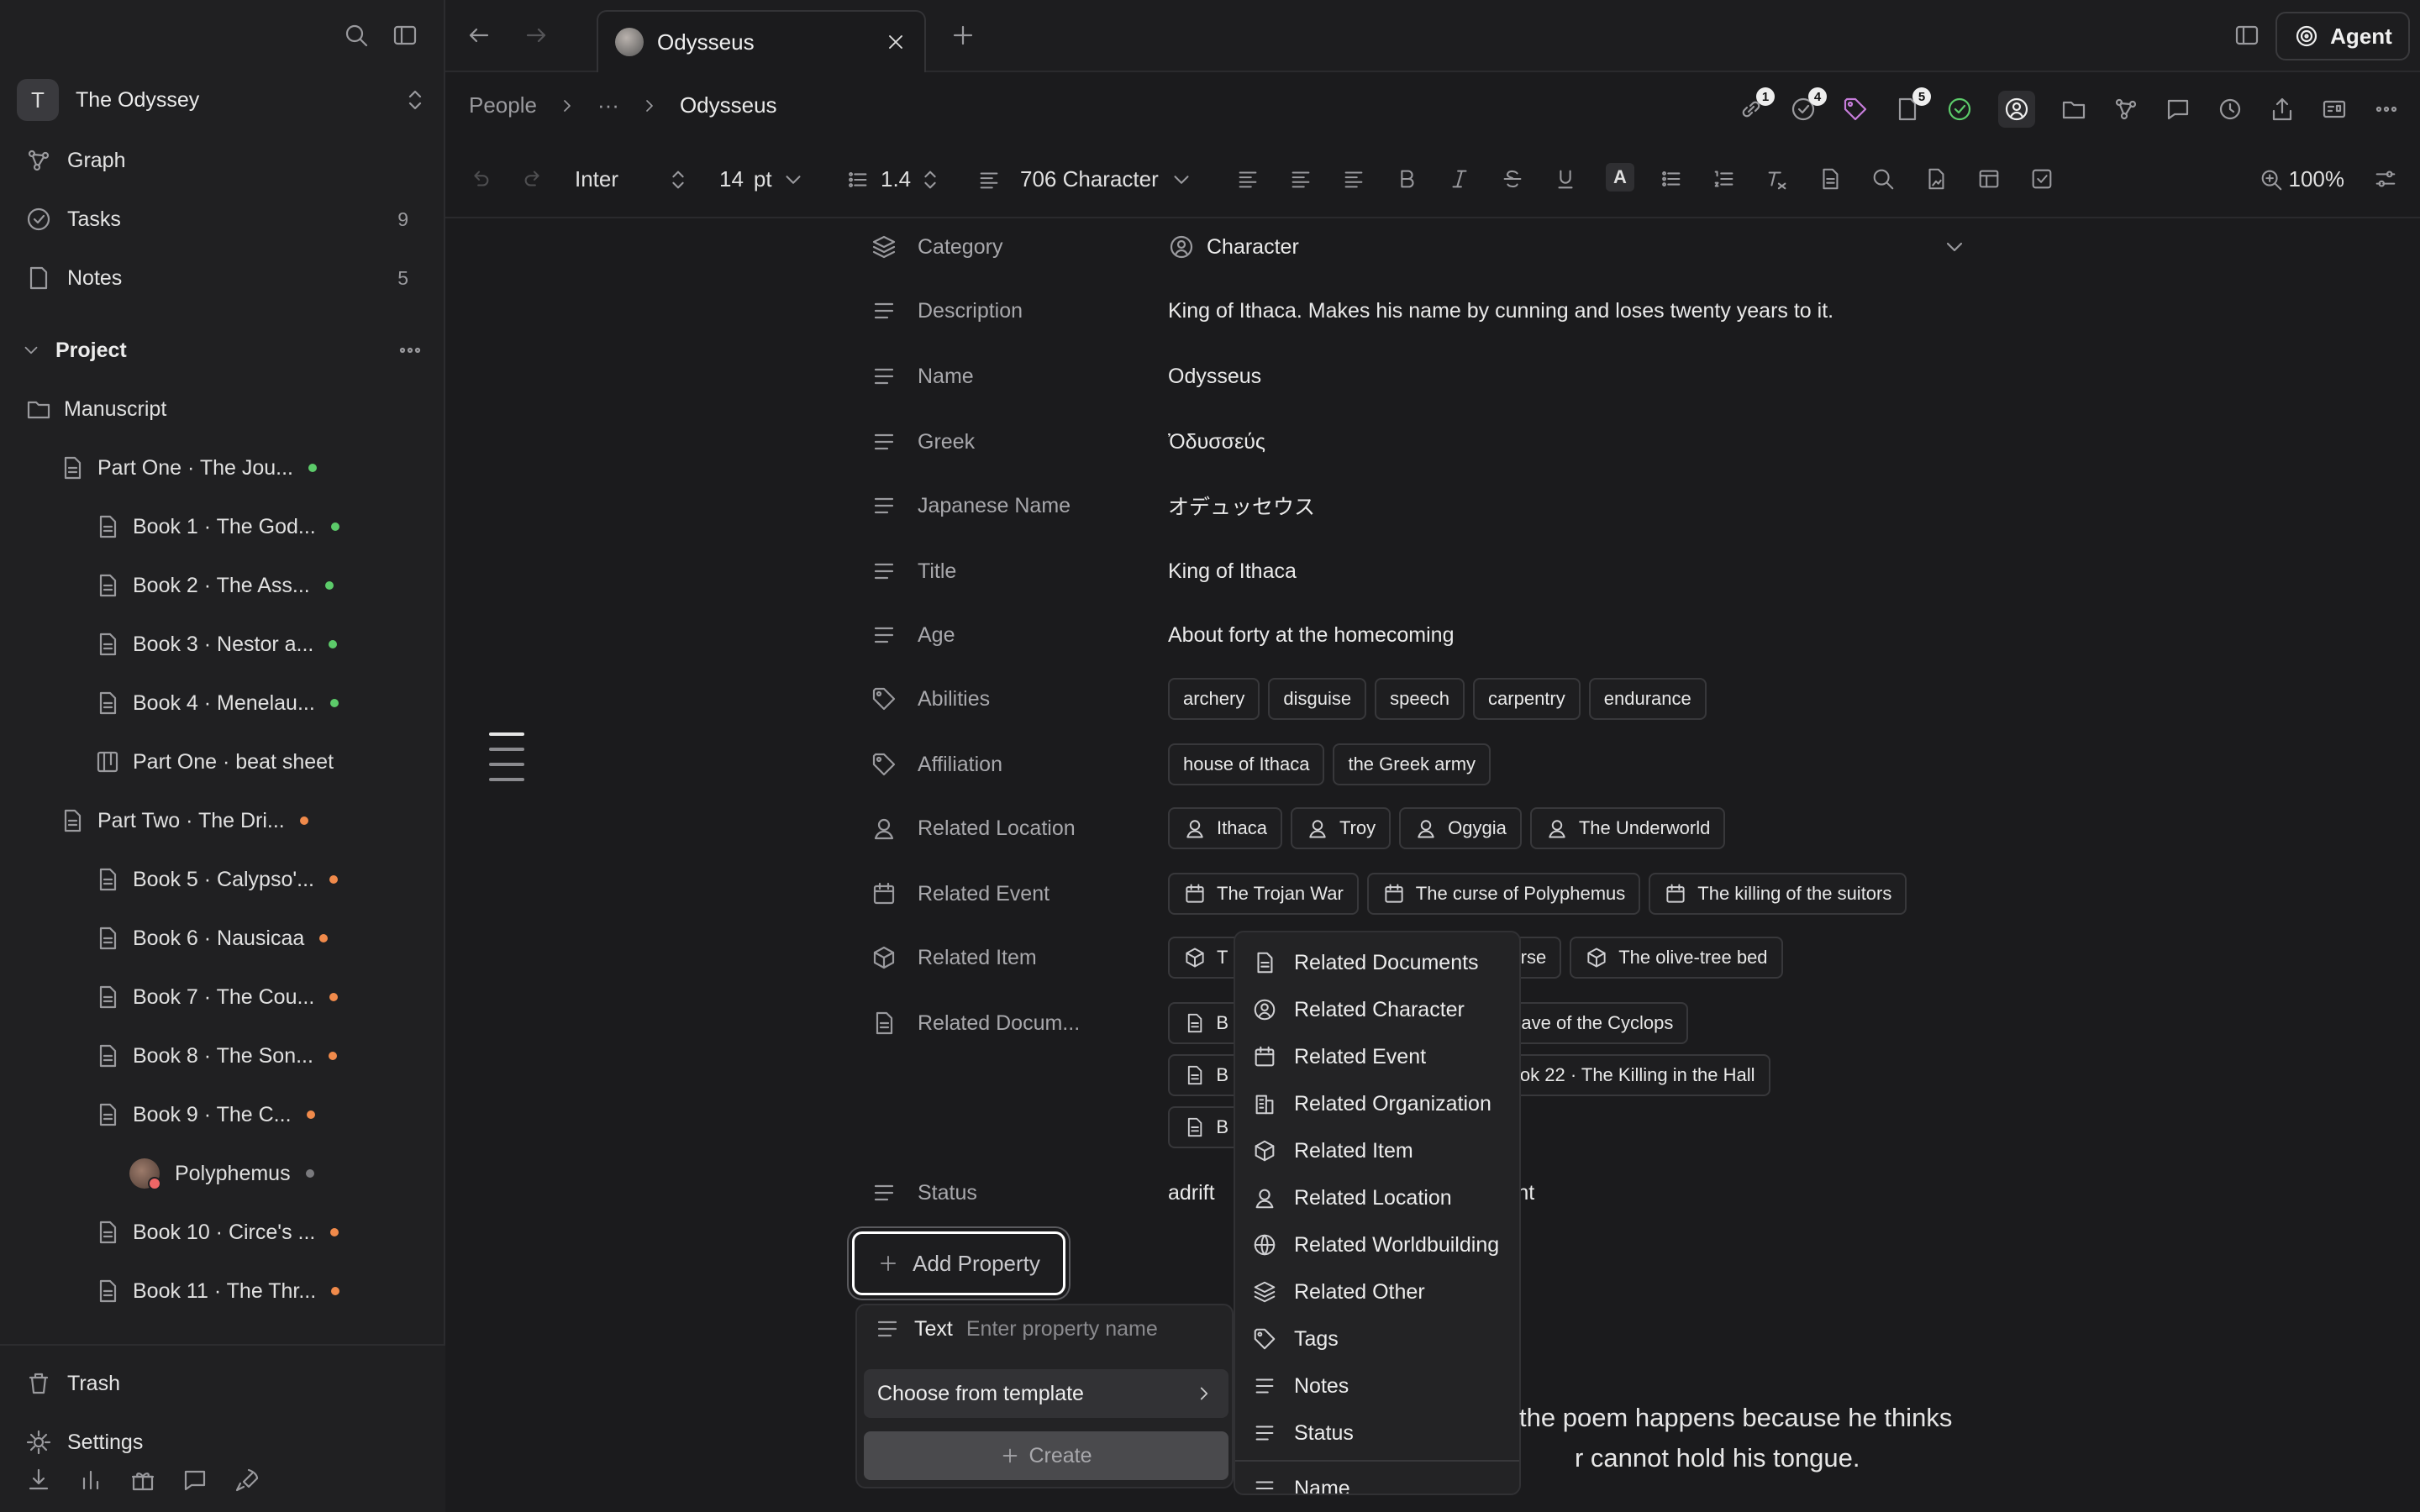 This screenshot has height=1512, width=2420. Describe the element at coordinates (1960, 109) in the screenshot. I see `status-check-icon` at that location.